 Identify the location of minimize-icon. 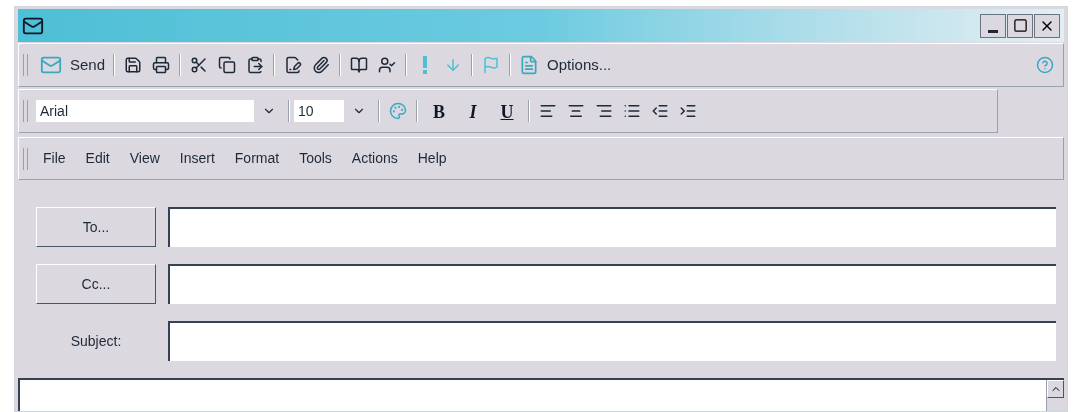
(993, 31).